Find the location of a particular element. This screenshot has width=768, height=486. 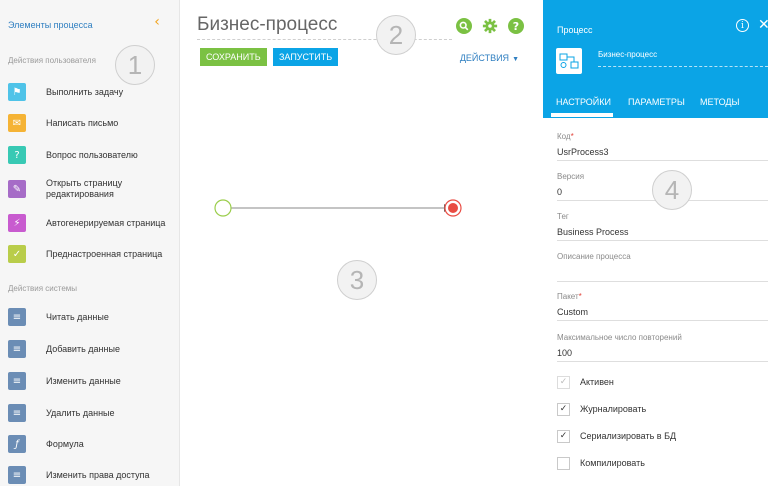

callout-badge-1: 1 is located at coordinates (135, 65).